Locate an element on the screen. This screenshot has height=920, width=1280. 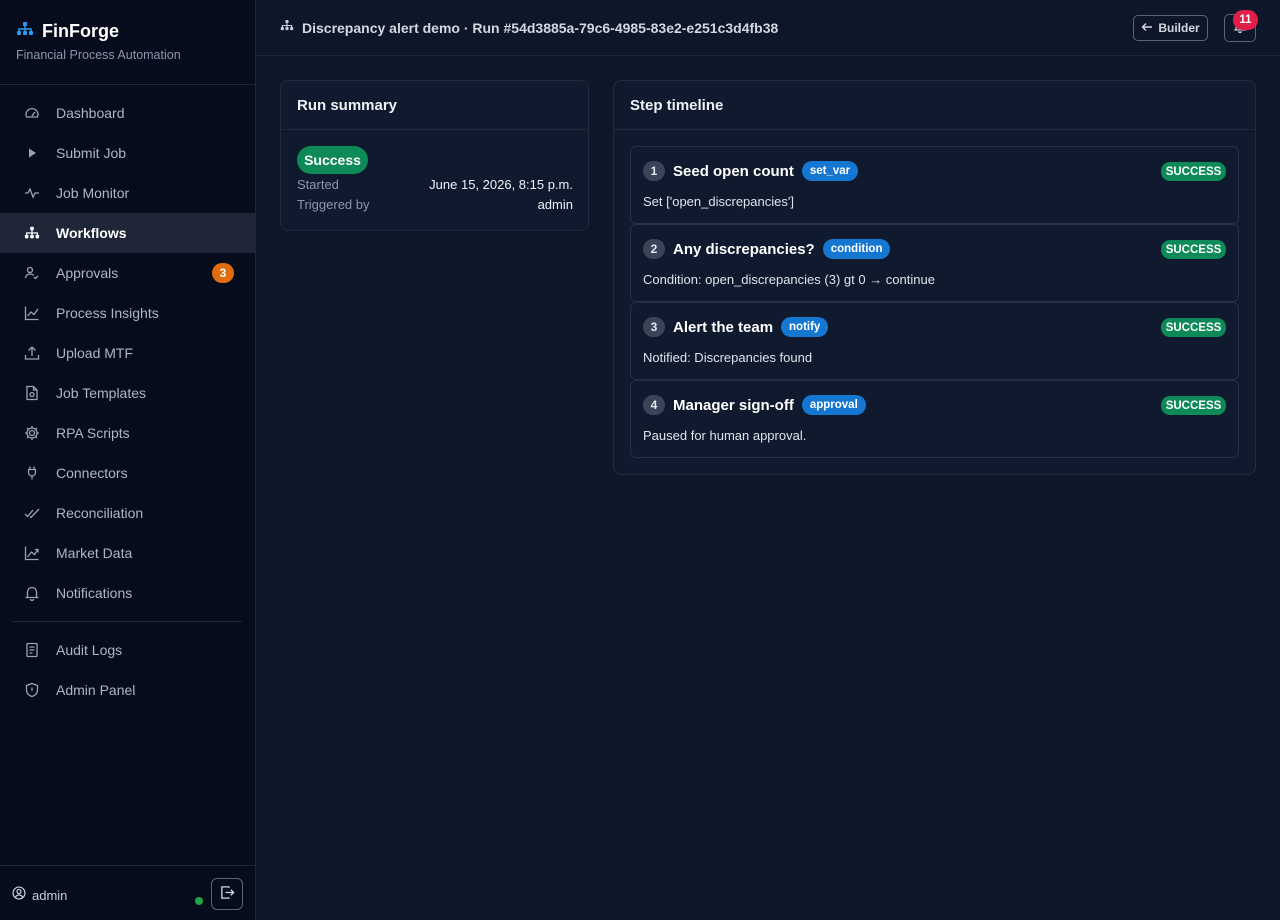
nav-item-rpa-scripts: RPA Scripts is located at coordinates (127, 433).